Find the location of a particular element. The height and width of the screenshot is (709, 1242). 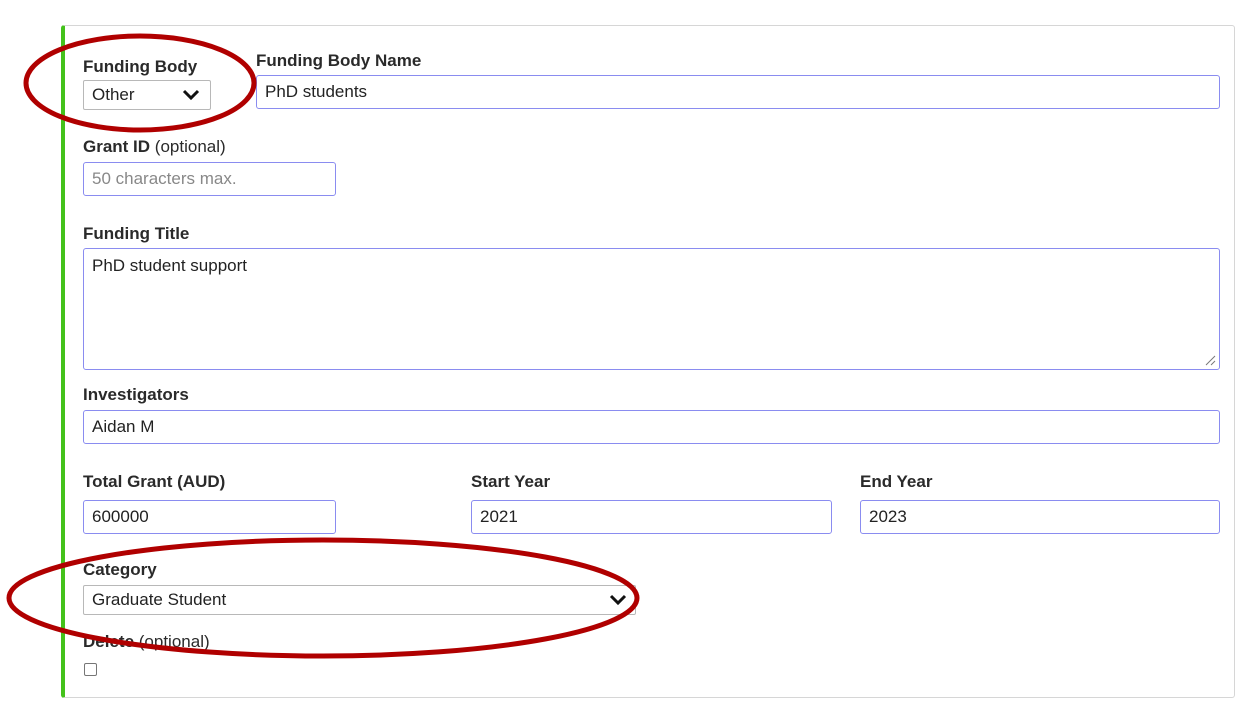

delete-label-text: Delete is located at coordinates (109, 641).